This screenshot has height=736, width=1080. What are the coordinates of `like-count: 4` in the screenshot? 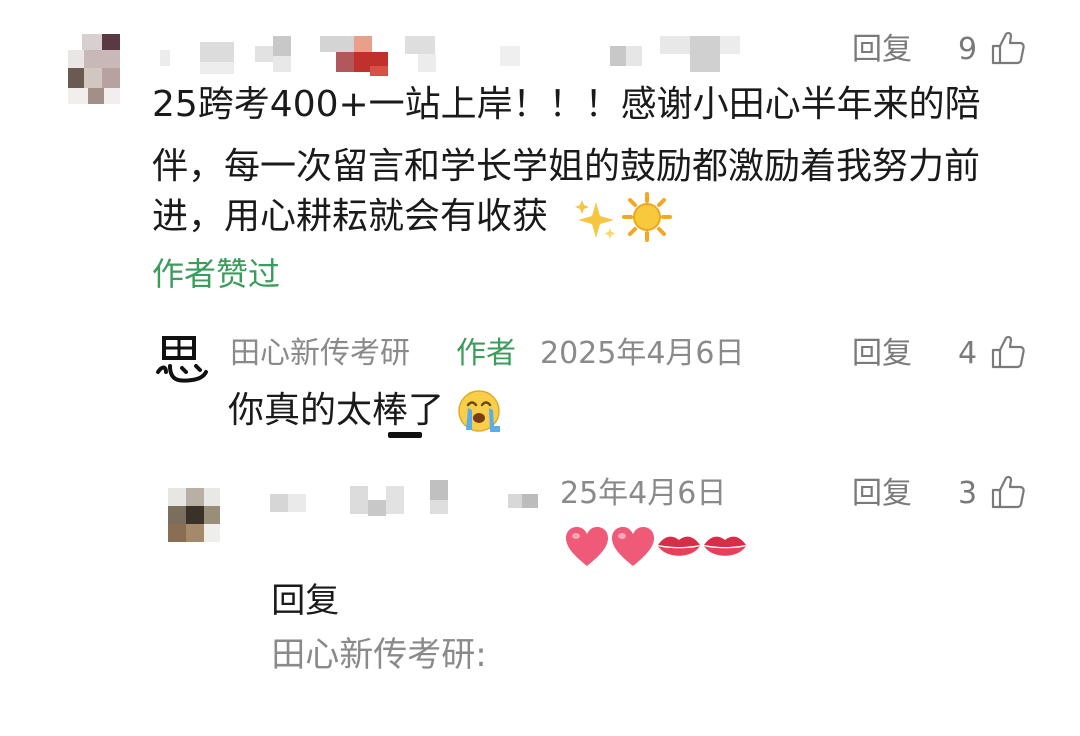 It's located at (968, 353).